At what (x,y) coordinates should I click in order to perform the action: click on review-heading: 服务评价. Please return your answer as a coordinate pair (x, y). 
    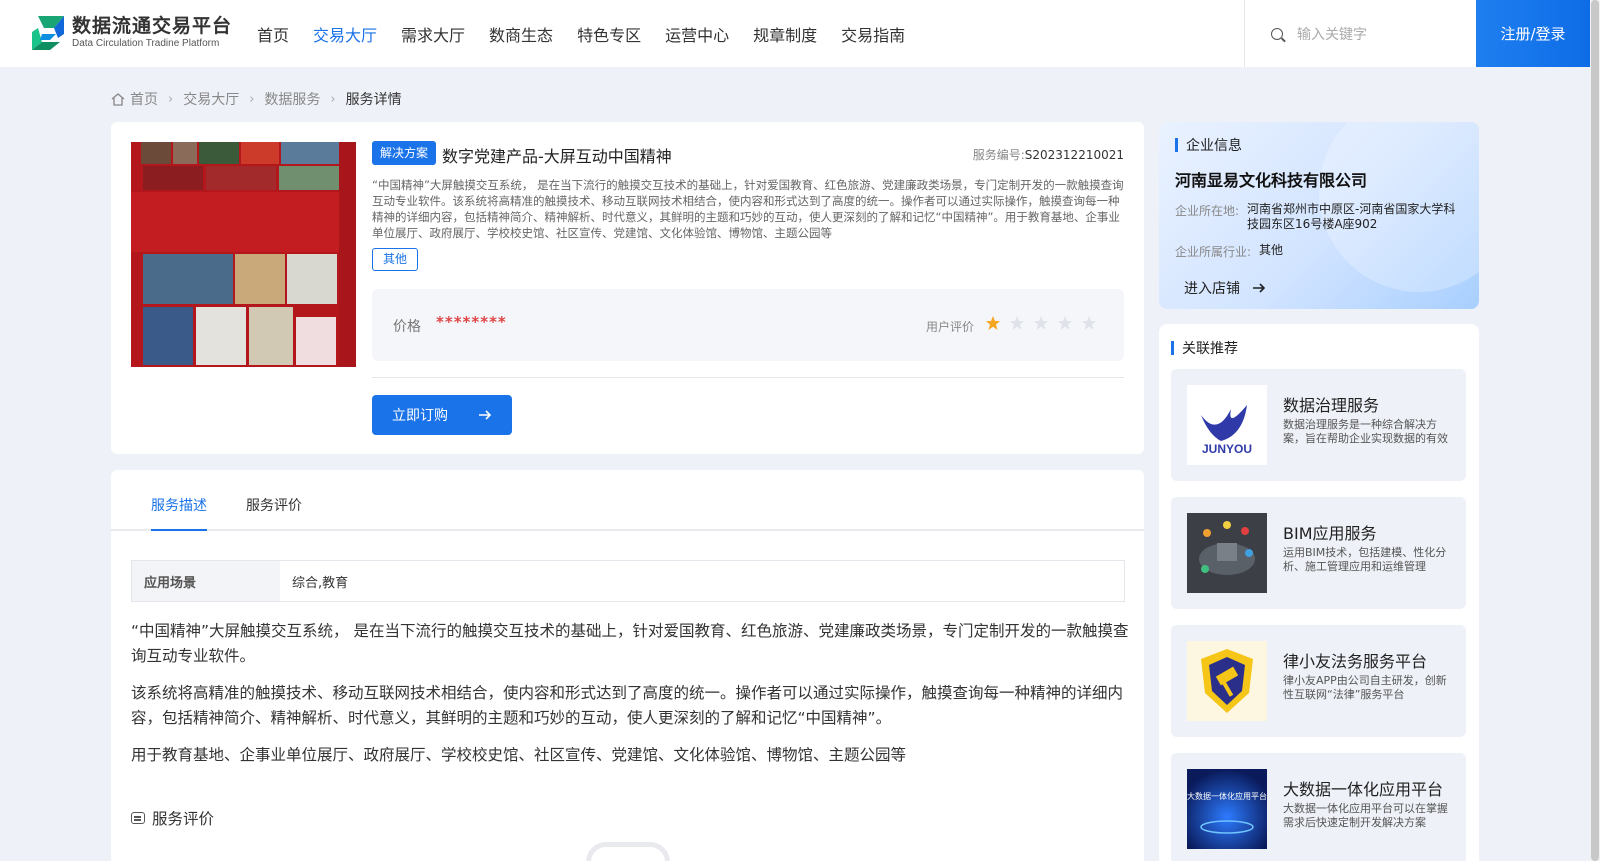
    Looking at the image, I should click on (172, 818).